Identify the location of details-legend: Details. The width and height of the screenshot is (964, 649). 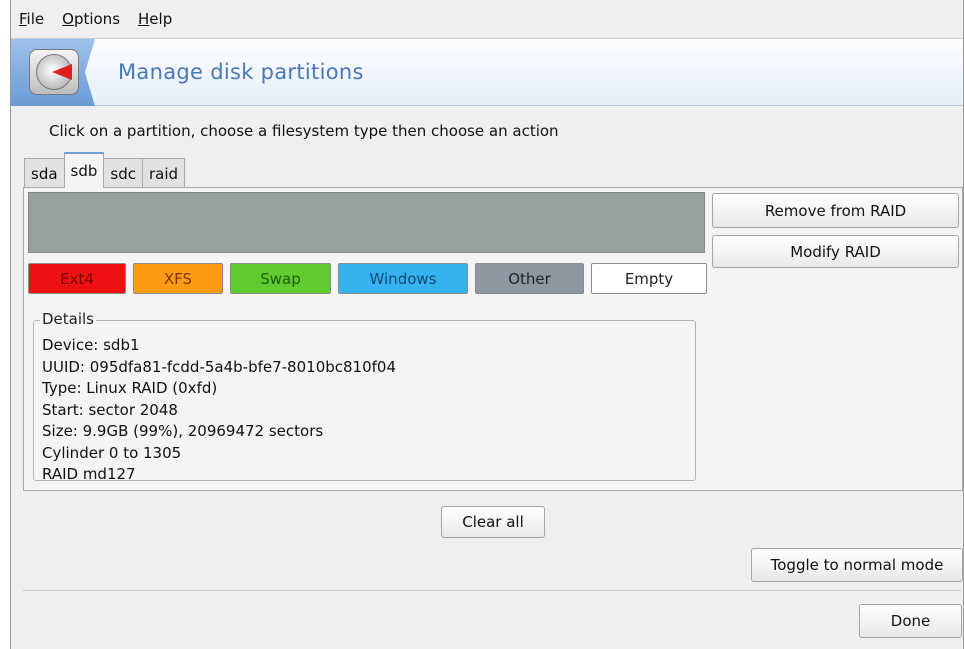
(68, 319).